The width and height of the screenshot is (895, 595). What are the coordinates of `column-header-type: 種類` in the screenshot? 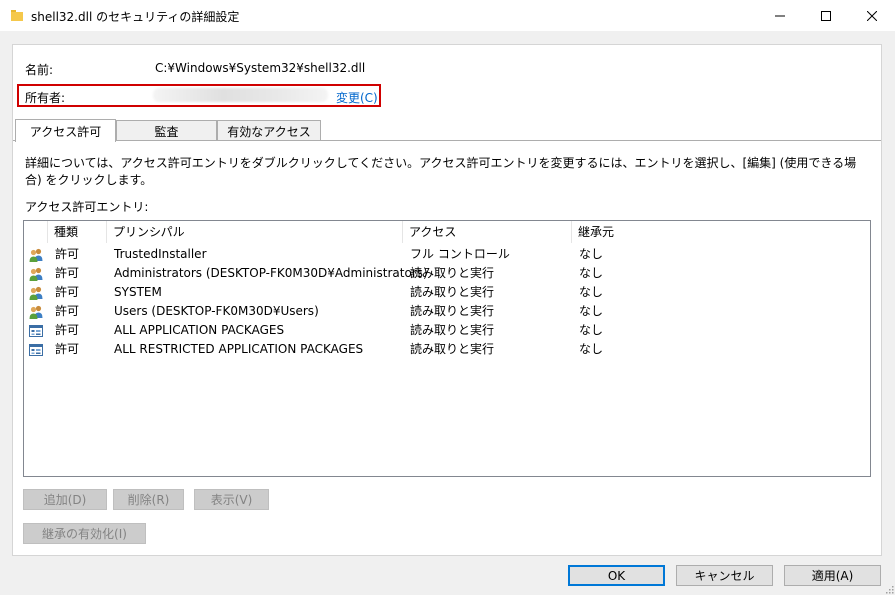 It's located at (77, 232).